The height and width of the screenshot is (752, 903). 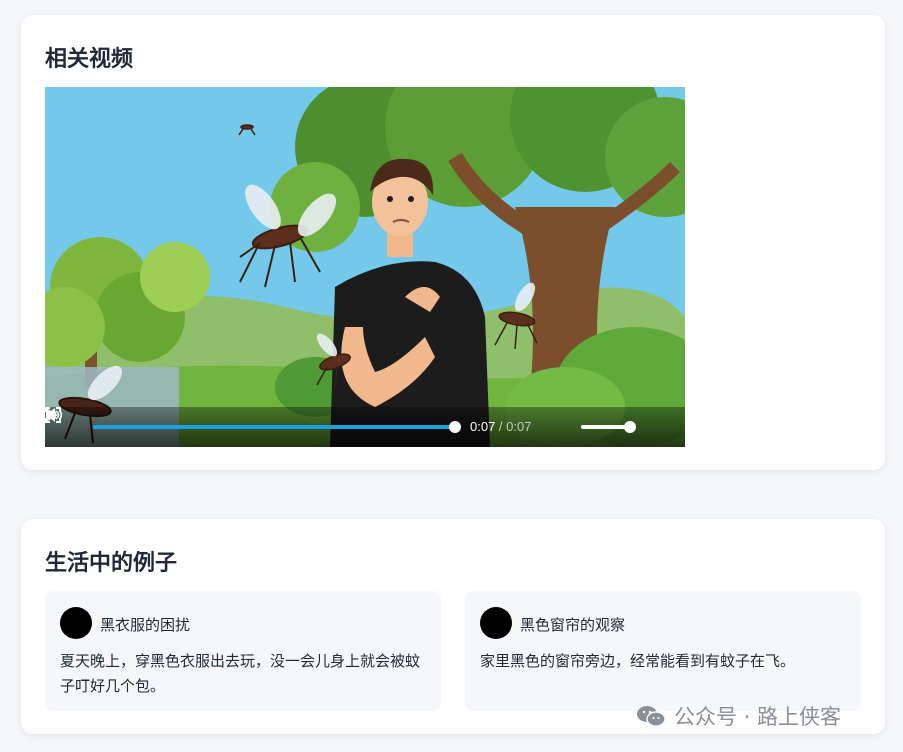 I want to click on example-title: 黑色窗帘的观察, so click(x=573, y=625).